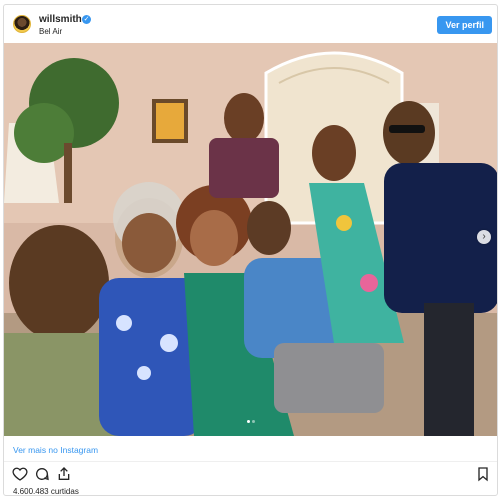 This screenshot has width=501, height=500. I want to click on profile-avatar, so click(22, 24).